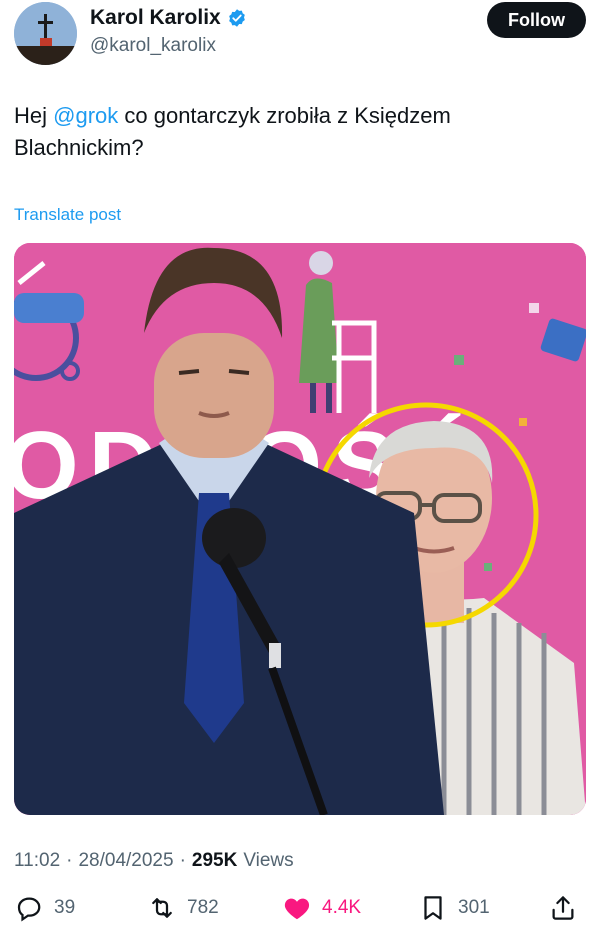  I want to click on verified-badge-icon, so click(236, 18).